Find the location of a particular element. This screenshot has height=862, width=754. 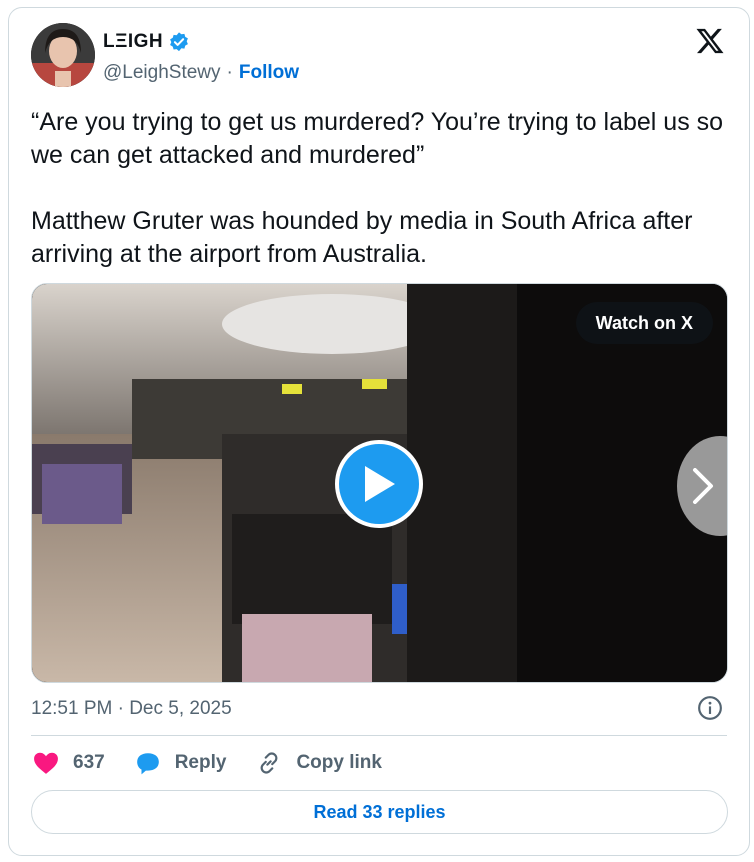

watch-on-x-button: Watch on X is located at coordinates (644, 323).